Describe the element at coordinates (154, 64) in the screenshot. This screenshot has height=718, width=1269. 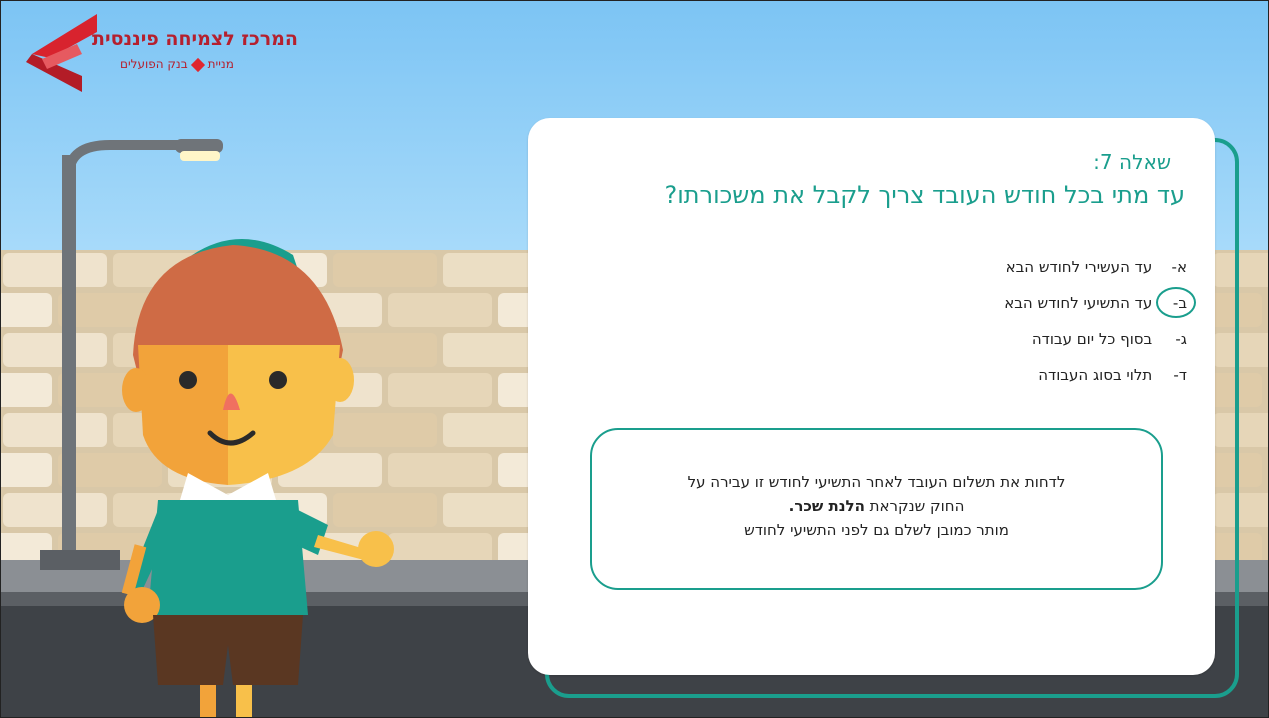
I see `logo-subtitle-right: בנק הפועלים` at that location.